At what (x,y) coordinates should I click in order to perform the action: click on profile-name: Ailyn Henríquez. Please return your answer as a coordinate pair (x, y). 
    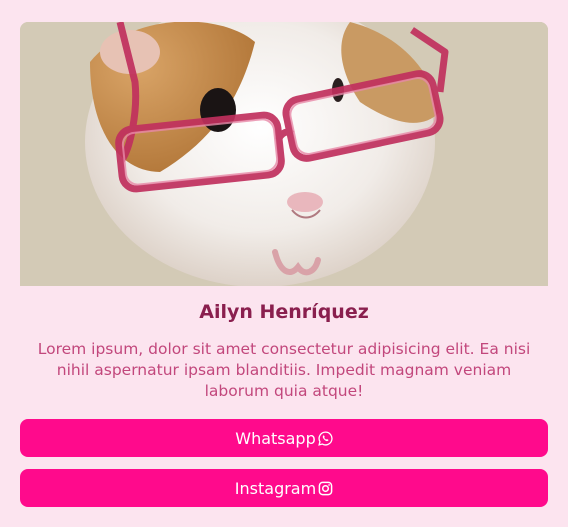
    Looking at the image, I should click on (284, 312).